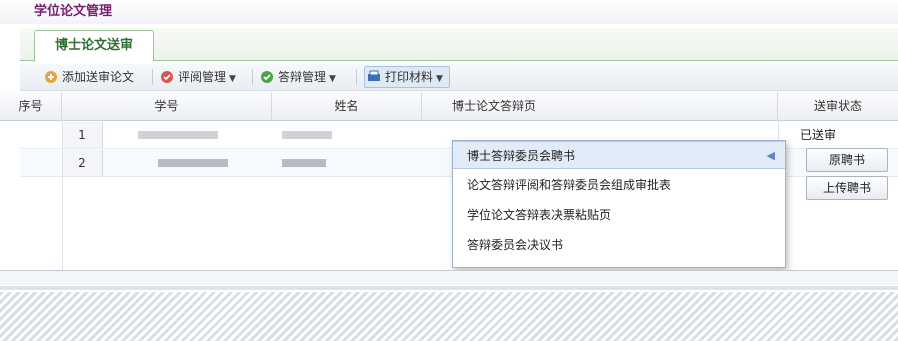  I want to click on background-pattern, so click(449, 316).